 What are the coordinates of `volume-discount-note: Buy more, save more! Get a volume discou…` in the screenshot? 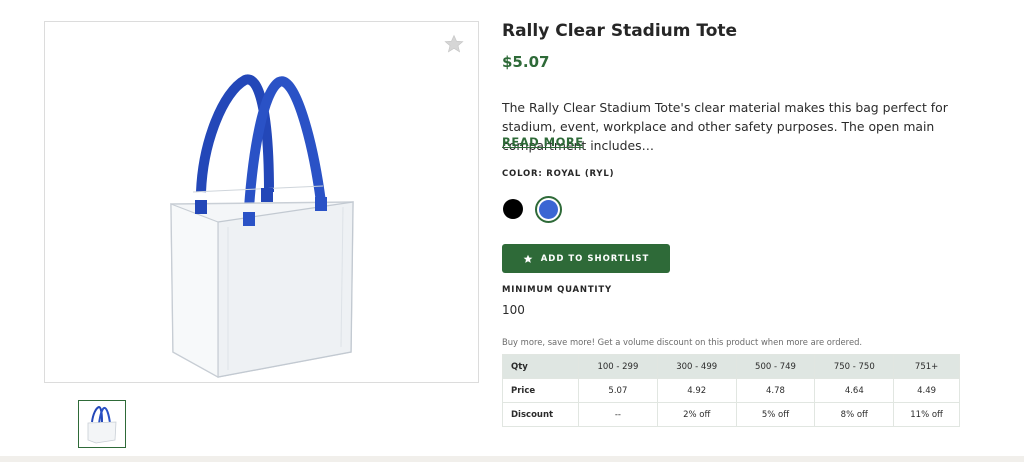 It's located at (682, 342).